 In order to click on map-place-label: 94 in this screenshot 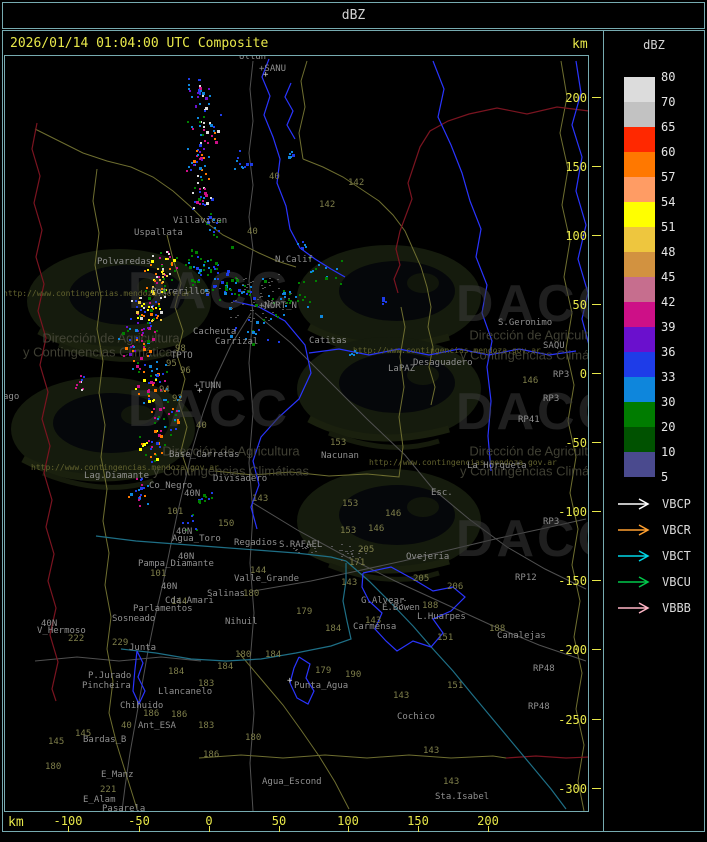, I will do `click(164, 390)`.